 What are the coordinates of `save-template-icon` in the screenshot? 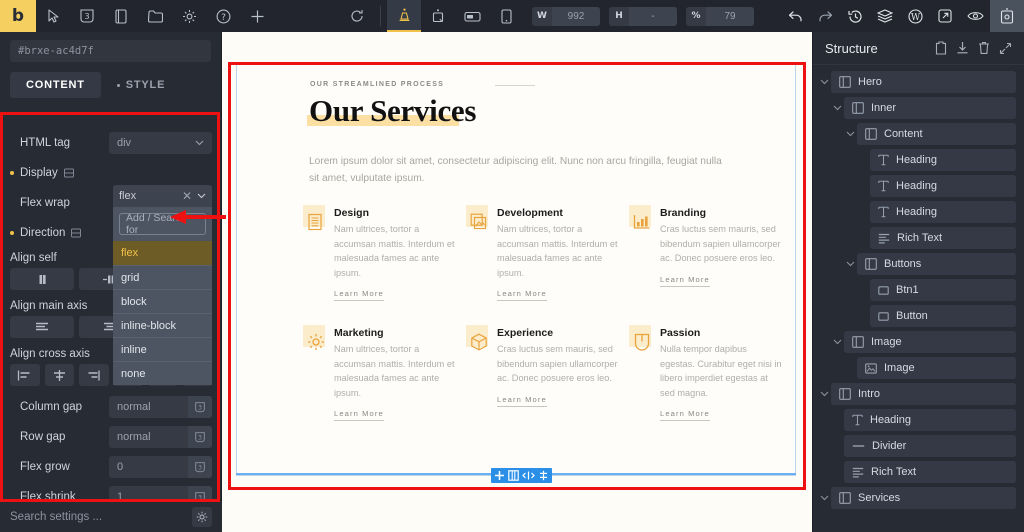 It's located at (1007, 16).